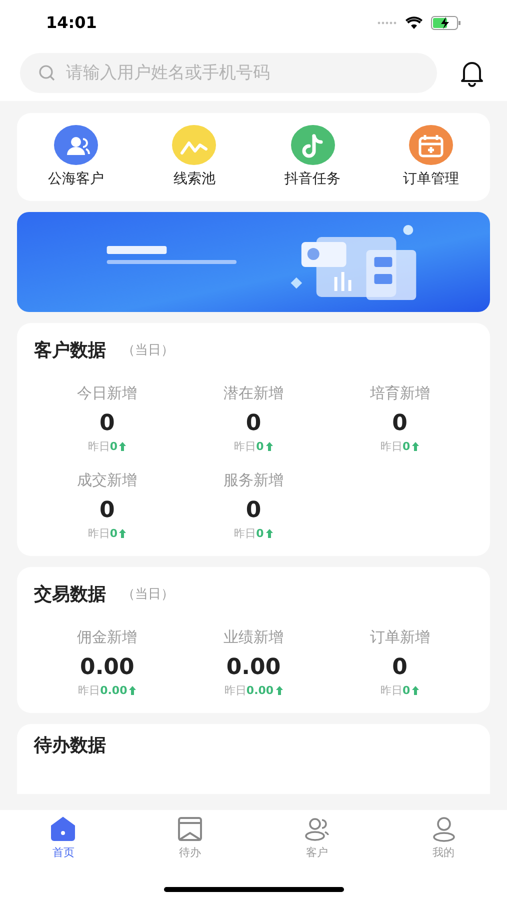 The image size is (507, 900). I want to click on people-icon, so click(316, 829).